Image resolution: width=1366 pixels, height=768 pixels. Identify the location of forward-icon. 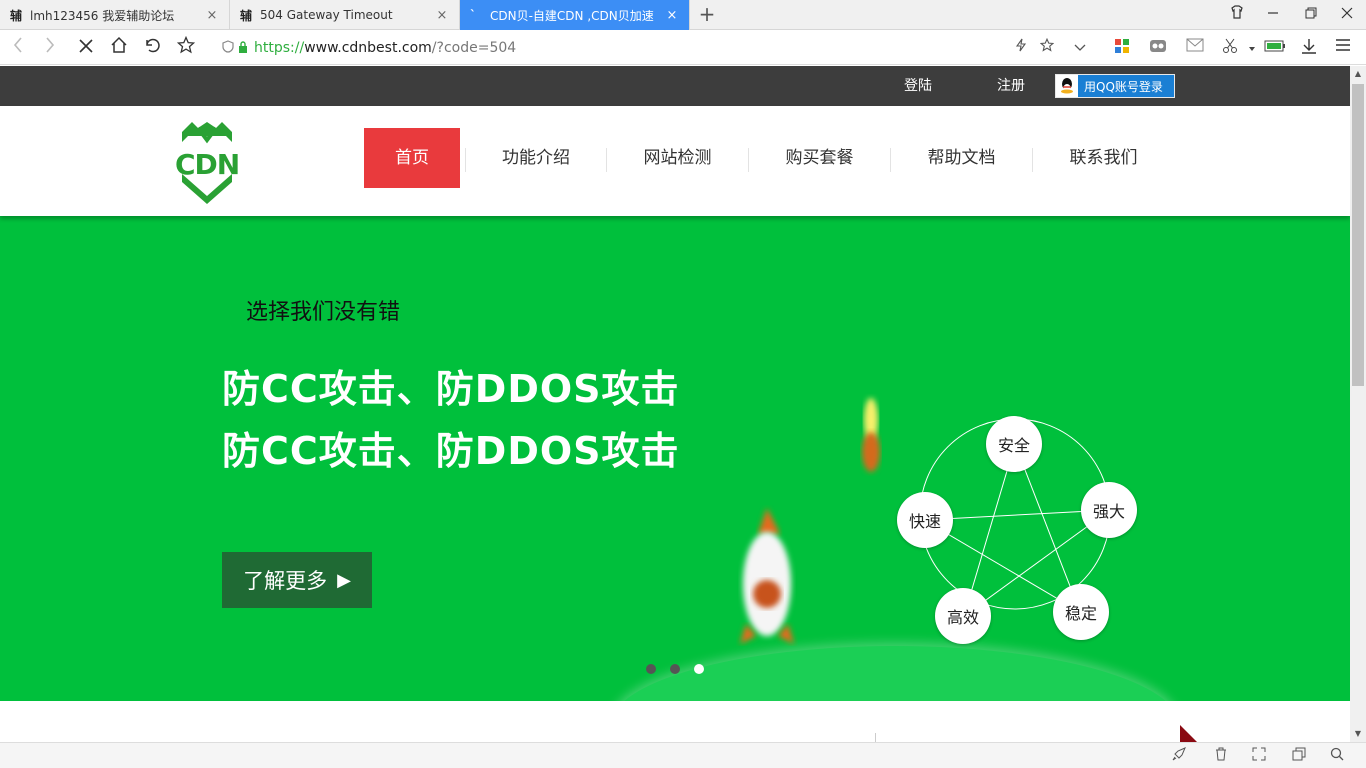
(50, 48).